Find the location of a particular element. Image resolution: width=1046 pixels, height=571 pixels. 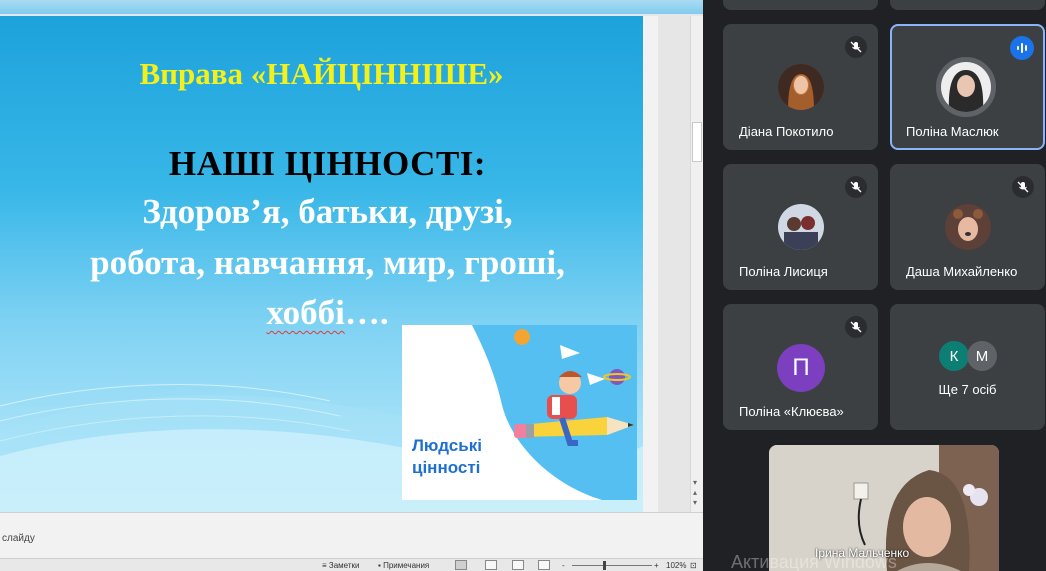

card-caption-line-1: Людські is located at coordinates (447, 445).